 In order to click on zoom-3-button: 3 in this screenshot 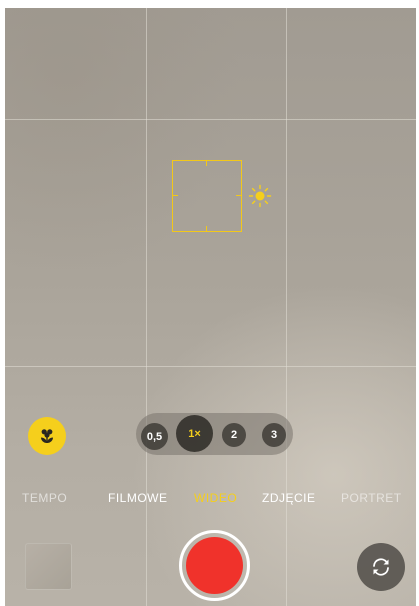, I will do `click(274, 435)`.